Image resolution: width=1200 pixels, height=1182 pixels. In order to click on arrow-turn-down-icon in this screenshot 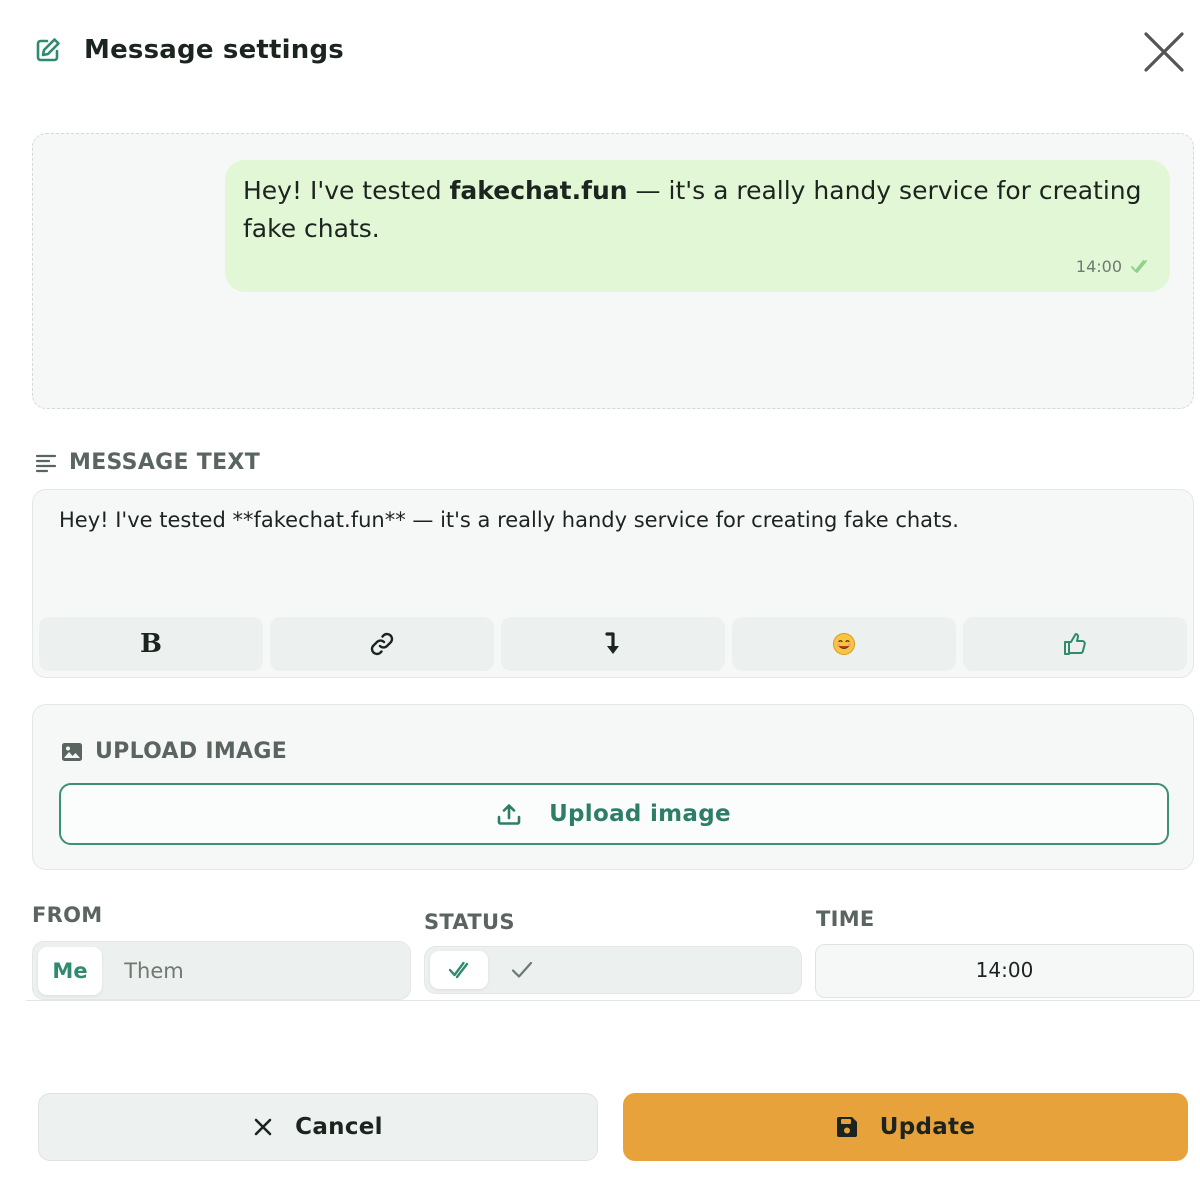, I will do `click(612, 643)`.